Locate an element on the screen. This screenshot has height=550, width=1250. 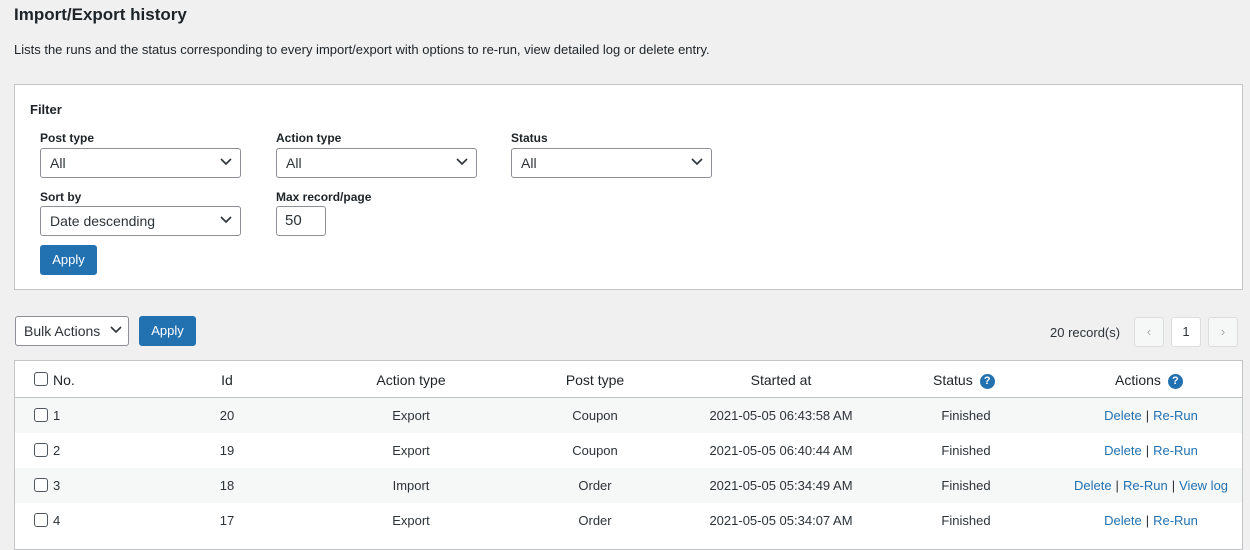
max-record-input: 50 is located at coordinates (301, 221).